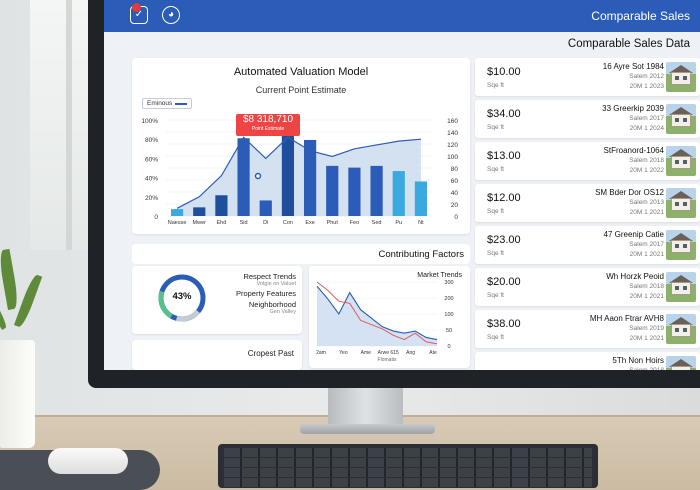  I want to click on left-axis-tick: 0, so click(156, 217).